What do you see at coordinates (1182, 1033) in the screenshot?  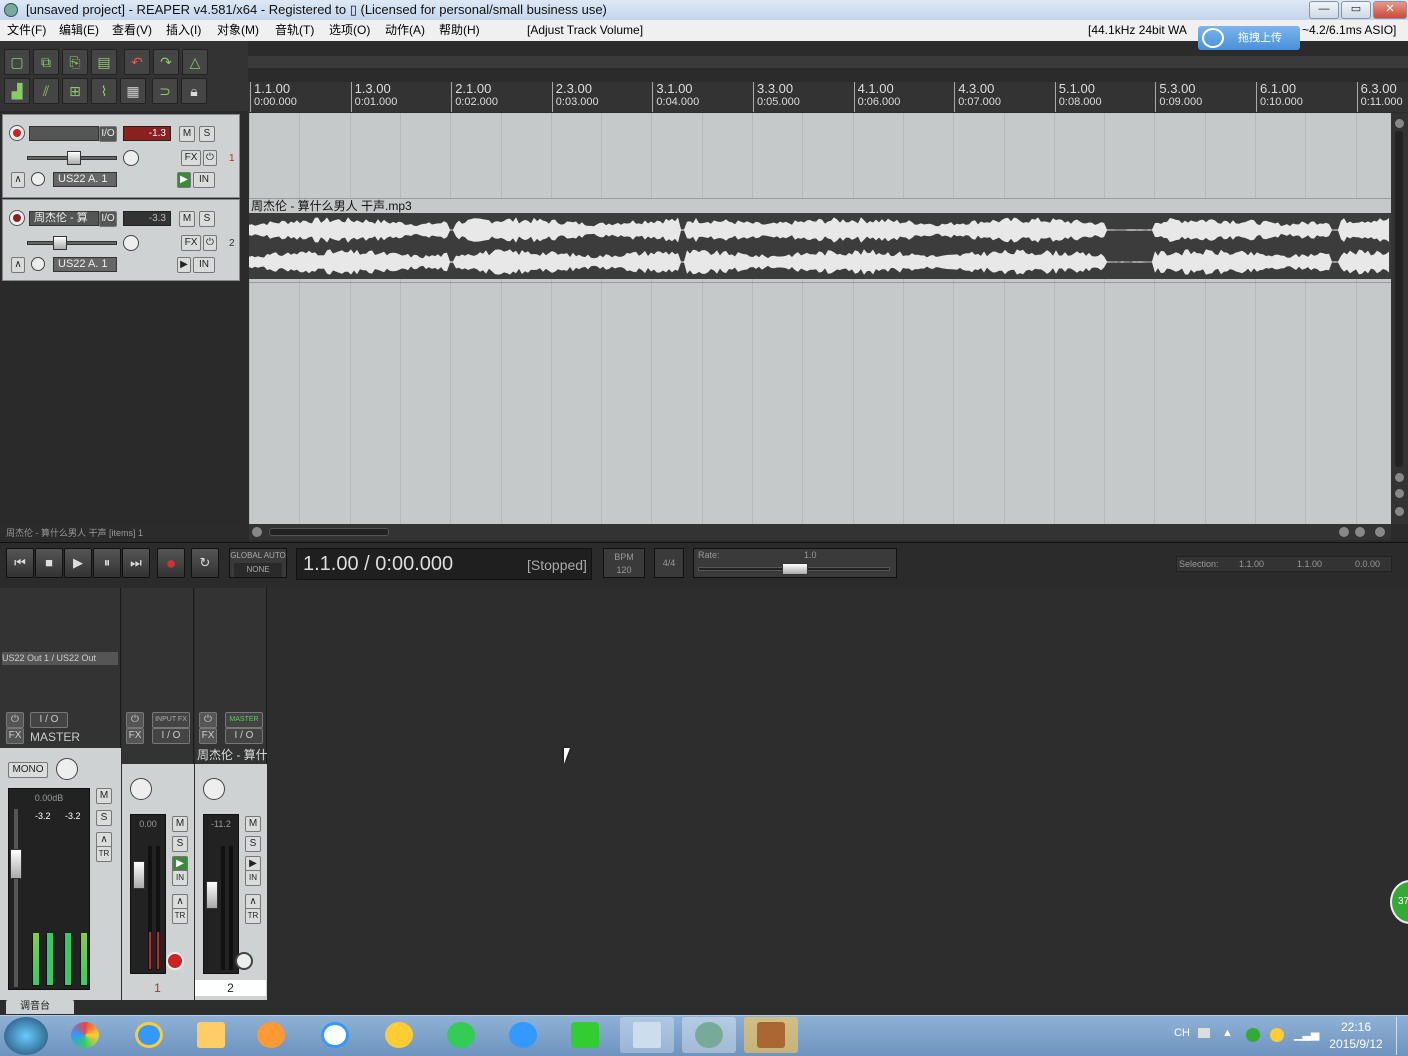 I see `input-language: CH` at bounding box center [1182, 1033].